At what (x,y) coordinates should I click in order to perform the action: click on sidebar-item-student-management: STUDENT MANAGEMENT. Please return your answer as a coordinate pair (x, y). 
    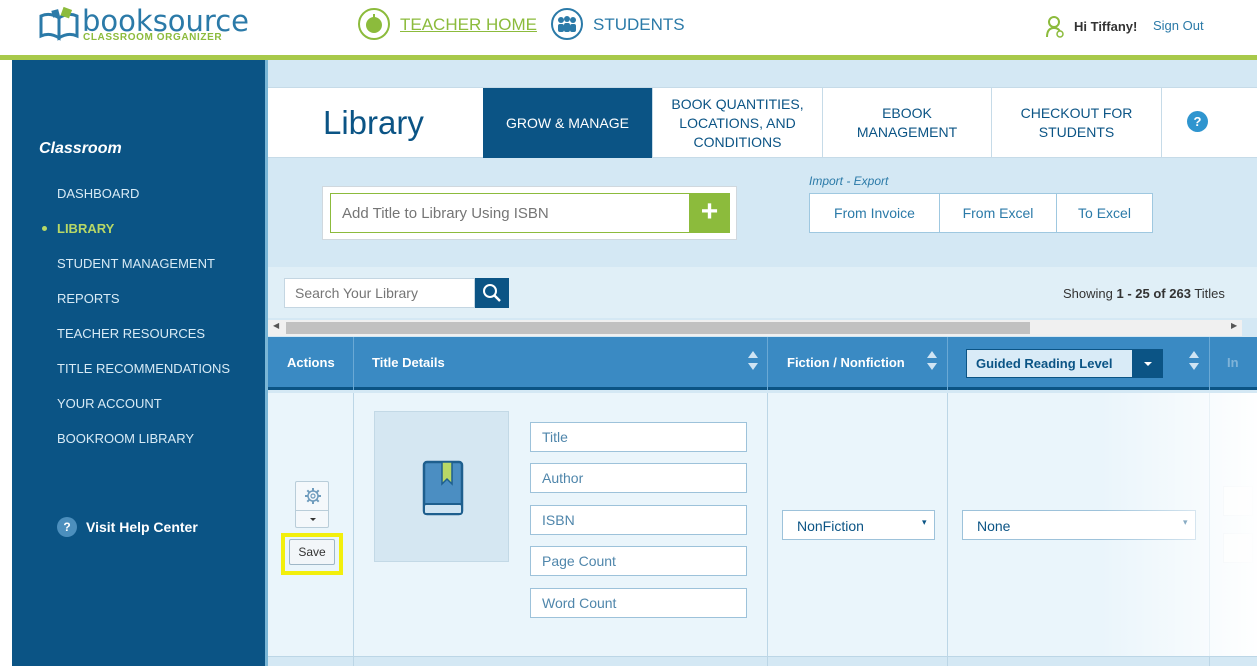
    Looking at the image, I should click on (136, 263).